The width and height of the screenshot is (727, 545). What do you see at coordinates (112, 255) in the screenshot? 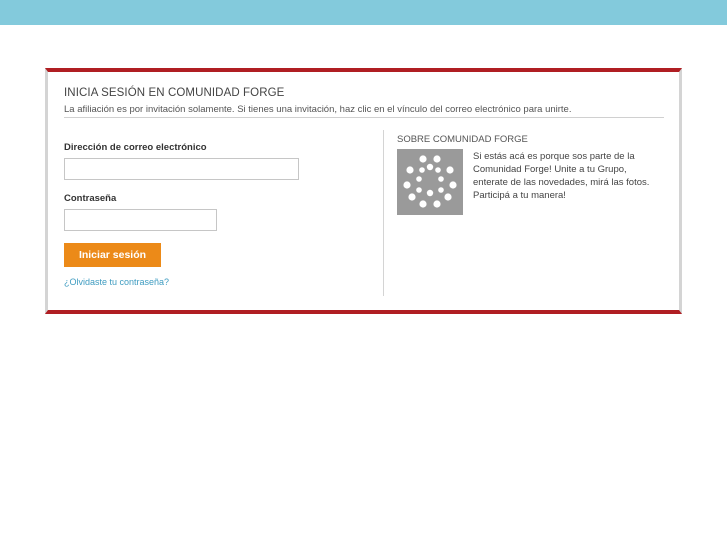
I see `login-button: Iniciar sesión` at bounding box center [112, 255].